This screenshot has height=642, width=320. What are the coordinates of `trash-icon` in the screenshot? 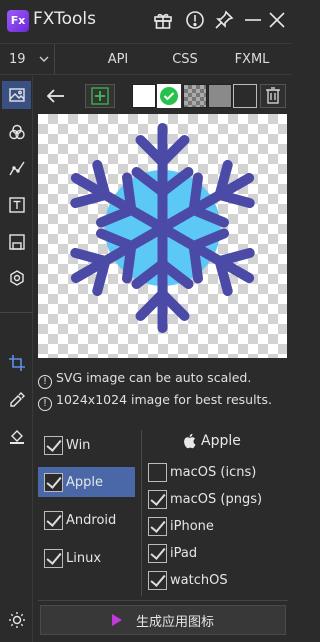 It's located at (273, 95).